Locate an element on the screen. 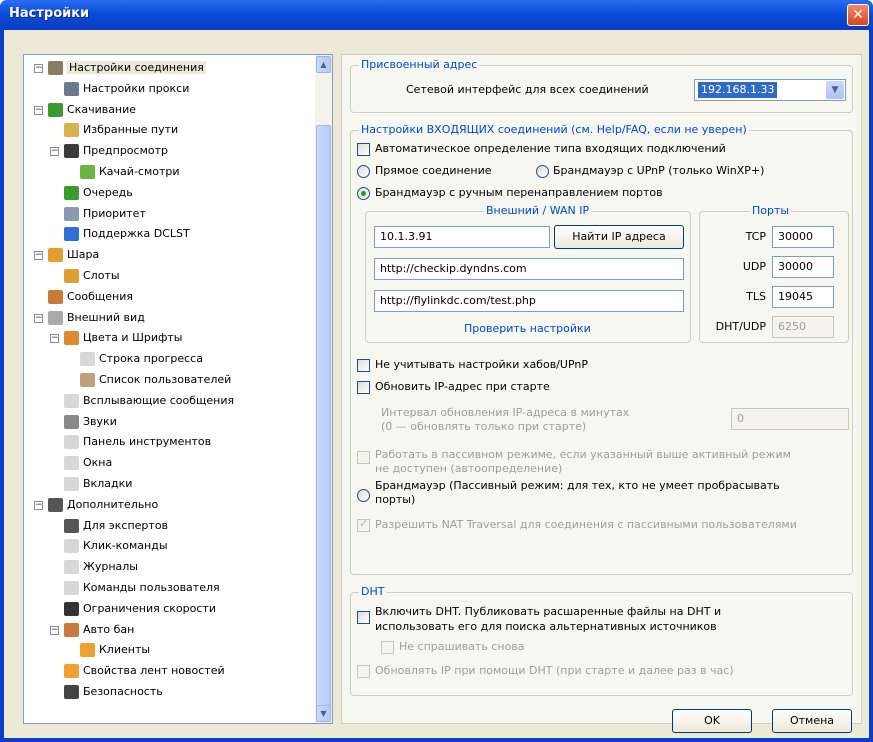 The height and width of the screenshot is (742, 873). close-button: ✕ is located at coordinates (858, 15).